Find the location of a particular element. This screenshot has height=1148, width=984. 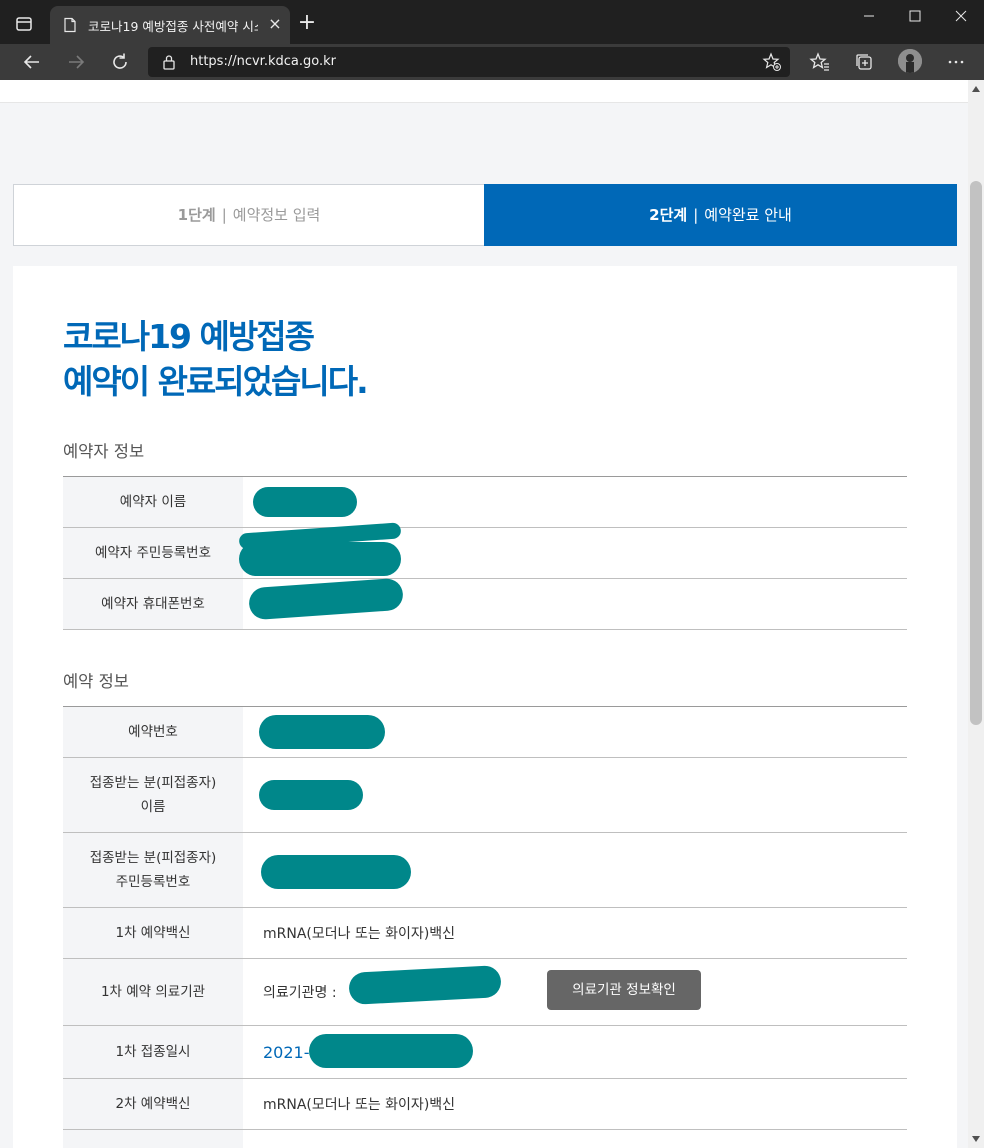

table-row: 예약번호 is located at coordinates (485, 732).